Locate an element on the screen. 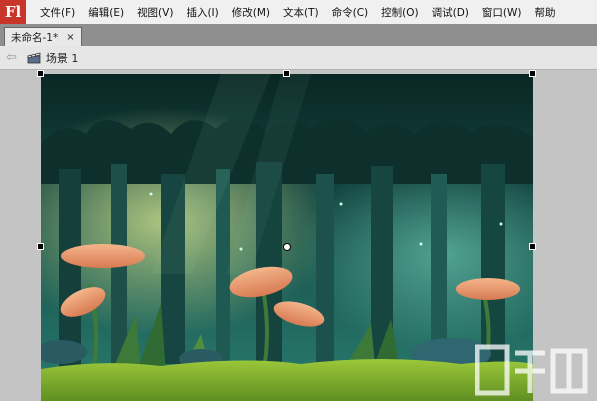 Image resolution: width=597 pixels, height=401 pixels. menu-edit: 编辑(E) is located at coordinates (106, 12).